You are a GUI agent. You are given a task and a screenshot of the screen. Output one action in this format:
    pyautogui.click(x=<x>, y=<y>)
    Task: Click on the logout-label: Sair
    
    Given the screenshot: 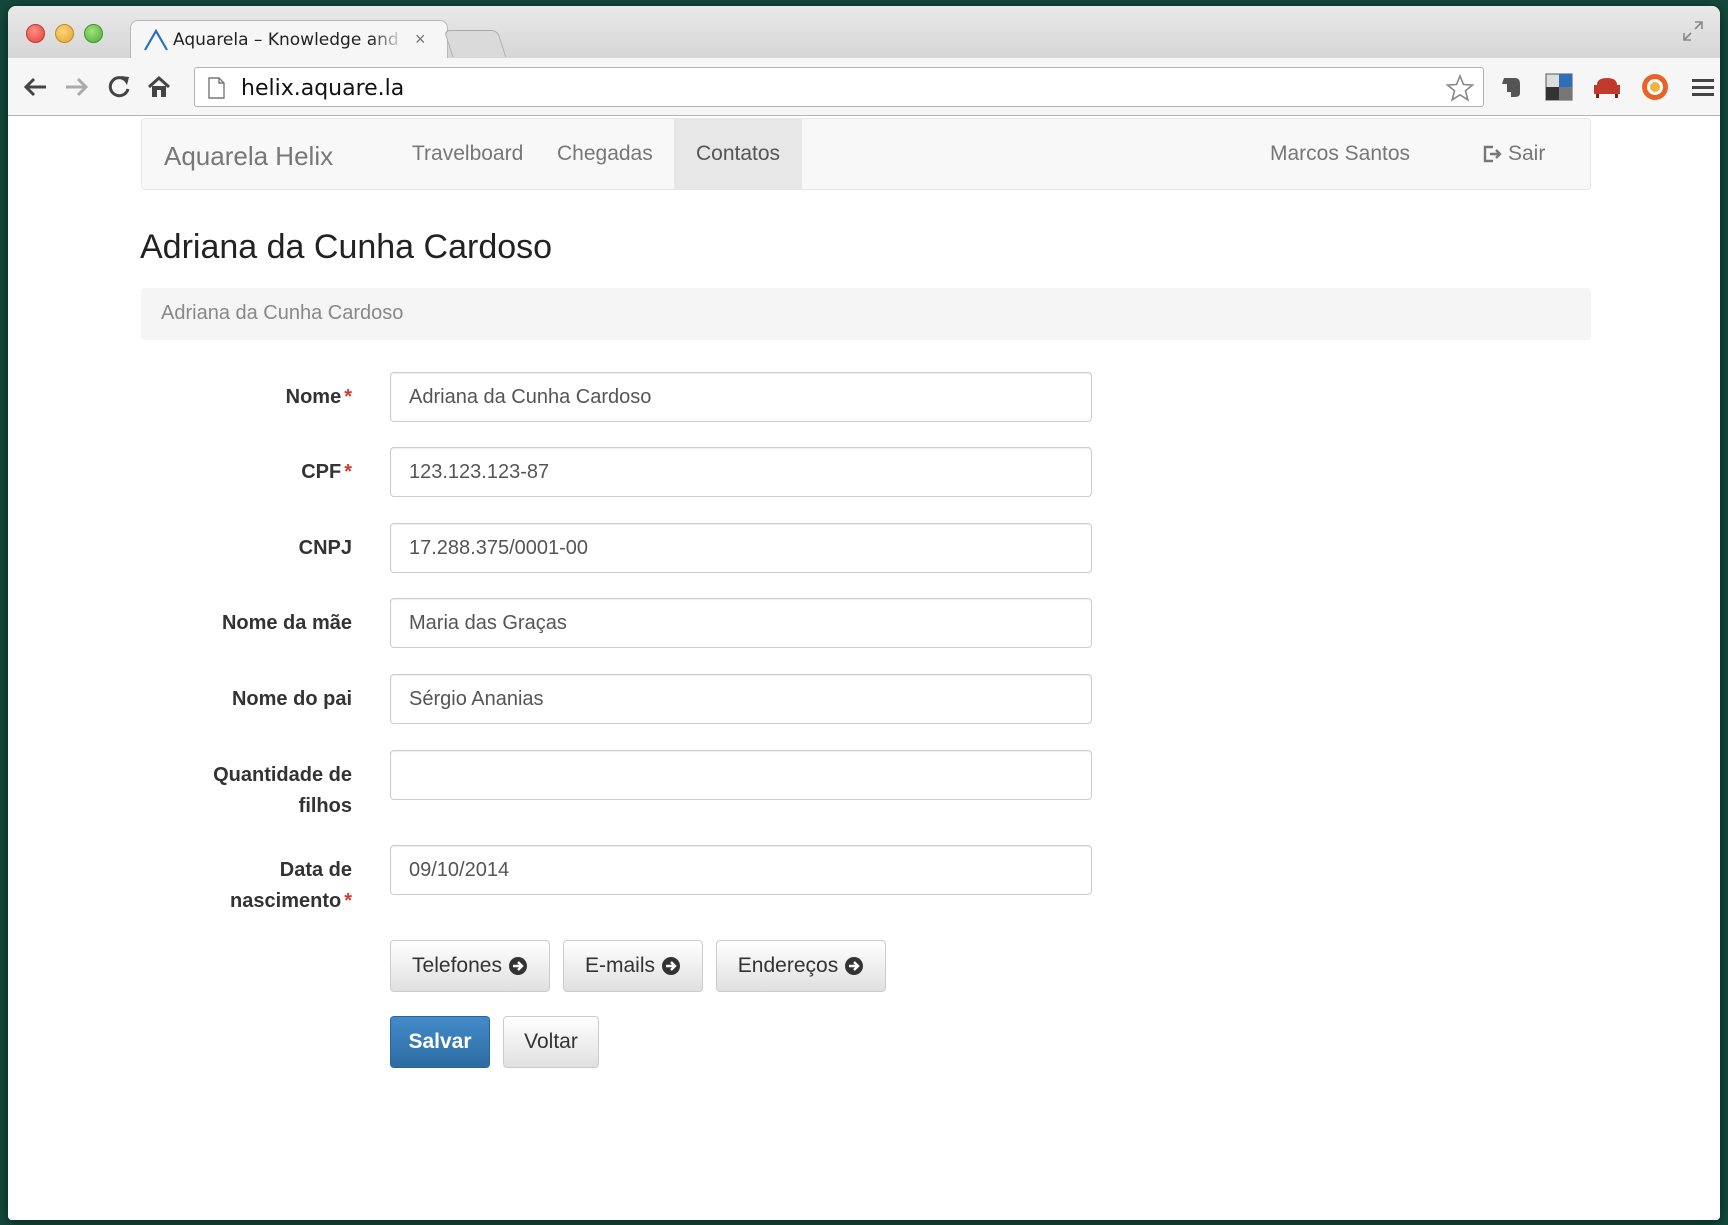 What is the action you would take?
    pyautogui.click(x=1527, y=153)
    